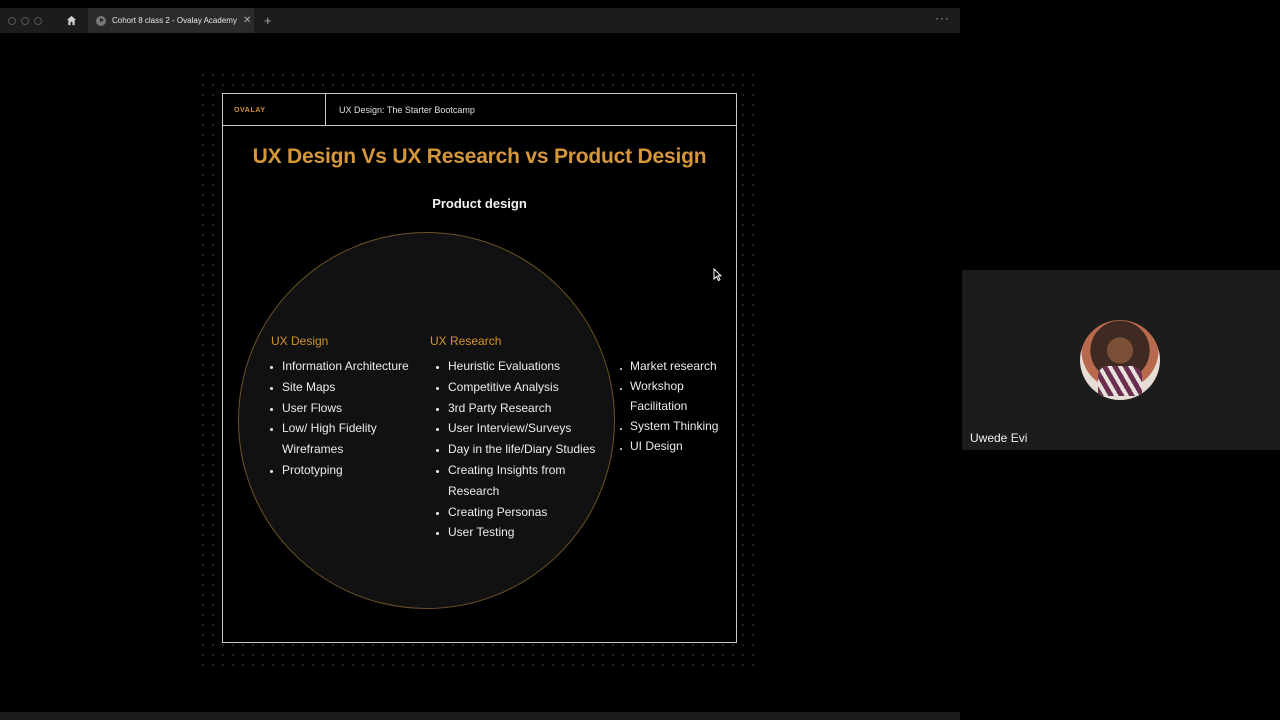  What do you see at coordinates (368, 387) in the screenshot?
I see `list-item: Site Maps` at bounding box center [368, 387].